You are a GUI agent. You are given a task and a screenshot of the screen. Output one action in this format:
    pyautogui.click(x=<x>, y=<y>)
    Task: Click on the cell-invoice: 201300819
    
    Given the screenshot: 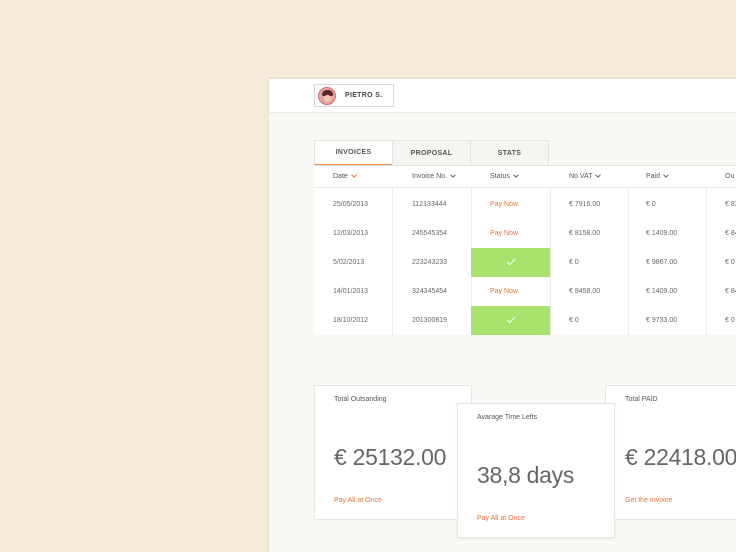 What is the action you would take?
    pyautogui.click(x=430, y=320)
    